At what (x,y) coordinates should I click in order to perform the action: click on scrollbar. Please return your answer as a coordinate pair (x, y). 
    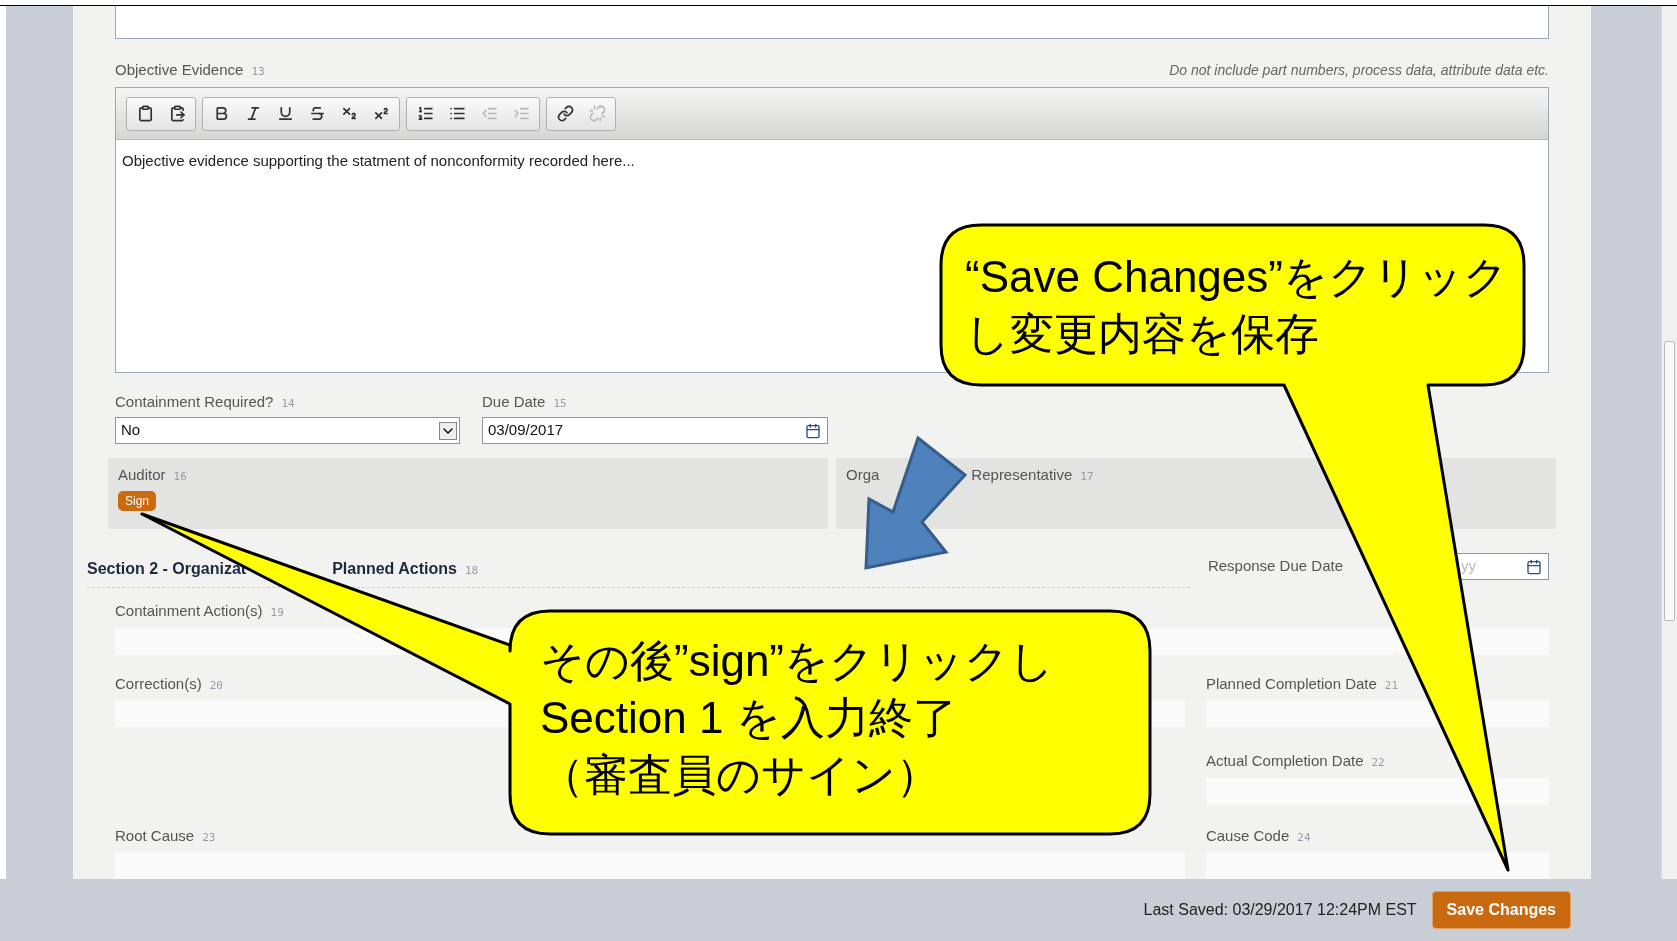
    Looking at the image, I should click on (1669, 442).